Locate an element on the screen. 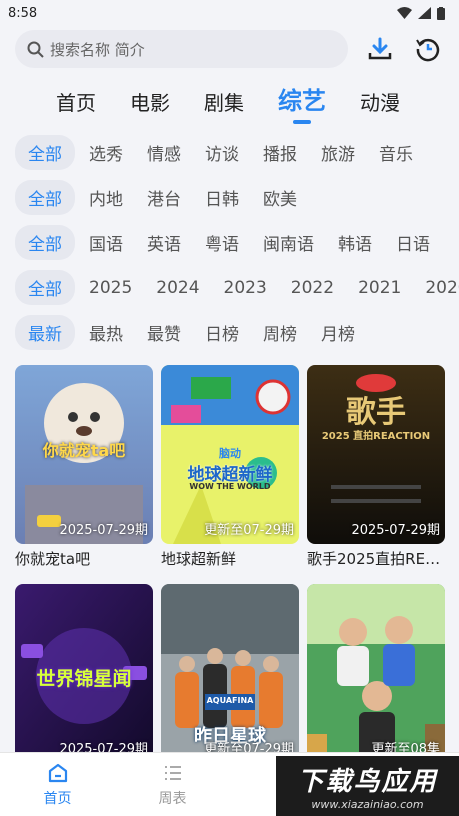 This screenshot has width=459, height=816. filter-row-region: 全部 内地 港台 日韩 欧美 is located at coordinates (229, 197).